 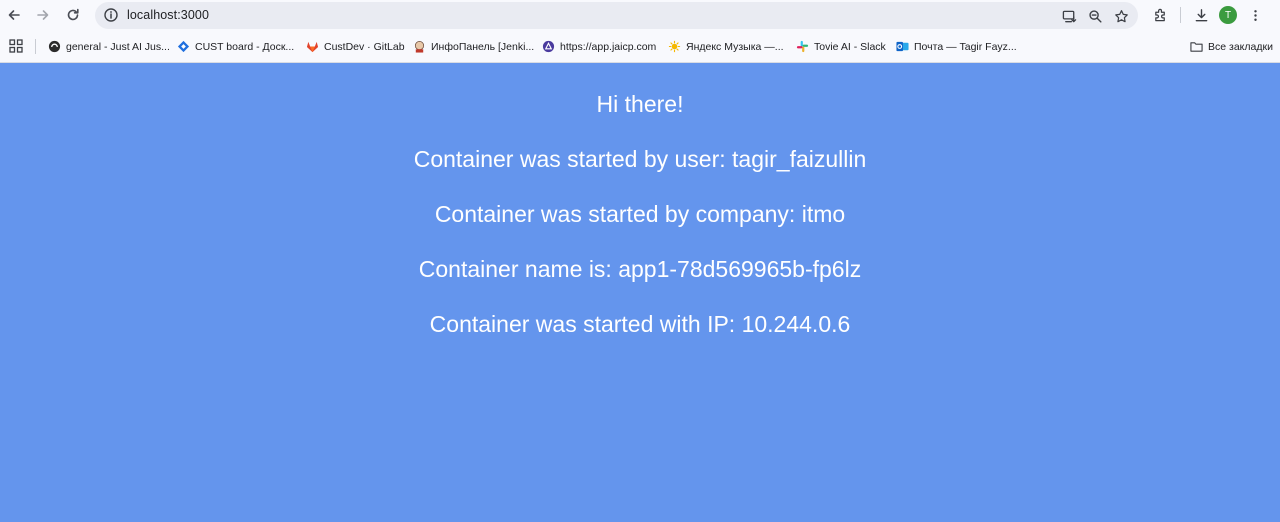 I want to click on zoom-button, so click(x=1095, y=16).